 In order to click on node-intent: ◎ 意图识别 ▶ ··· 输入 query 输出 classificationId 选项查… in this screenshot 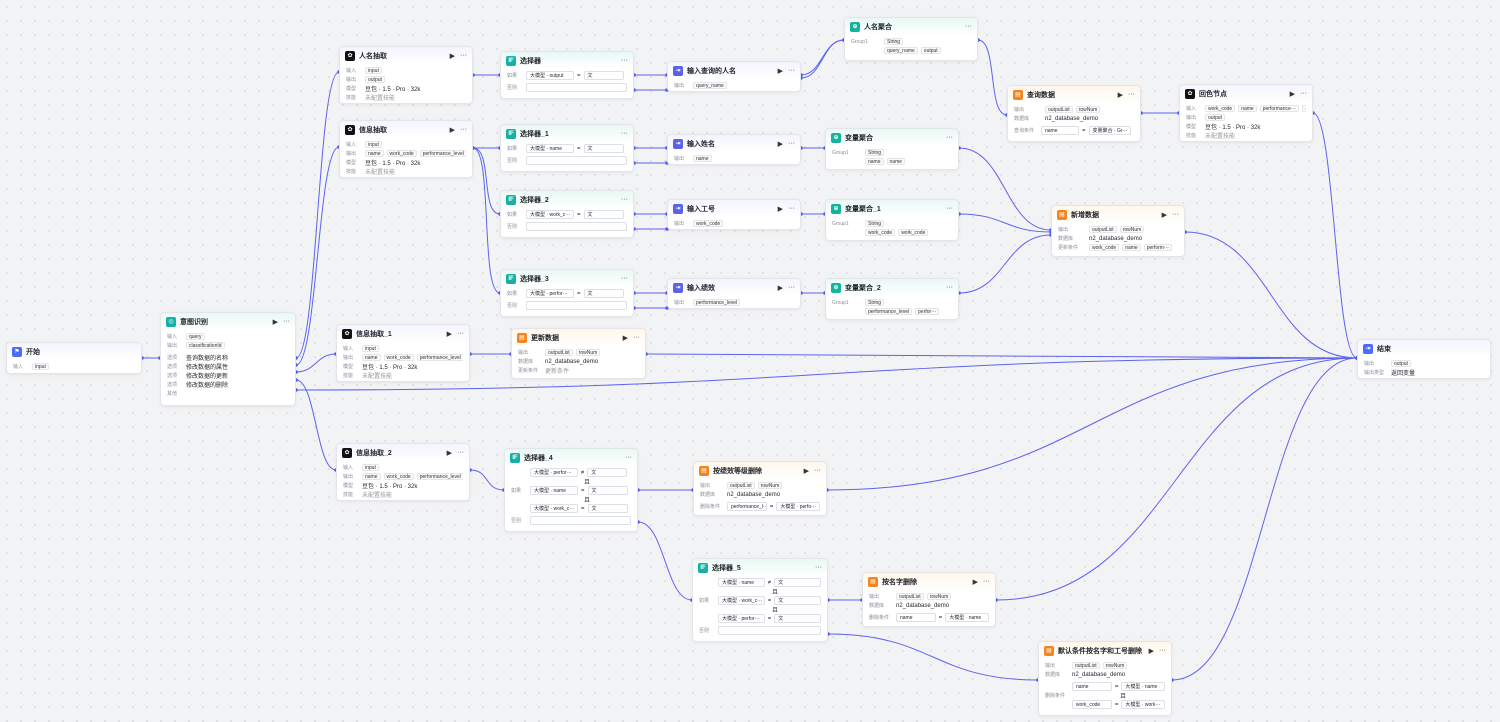, I will do `click(228, 359)`.